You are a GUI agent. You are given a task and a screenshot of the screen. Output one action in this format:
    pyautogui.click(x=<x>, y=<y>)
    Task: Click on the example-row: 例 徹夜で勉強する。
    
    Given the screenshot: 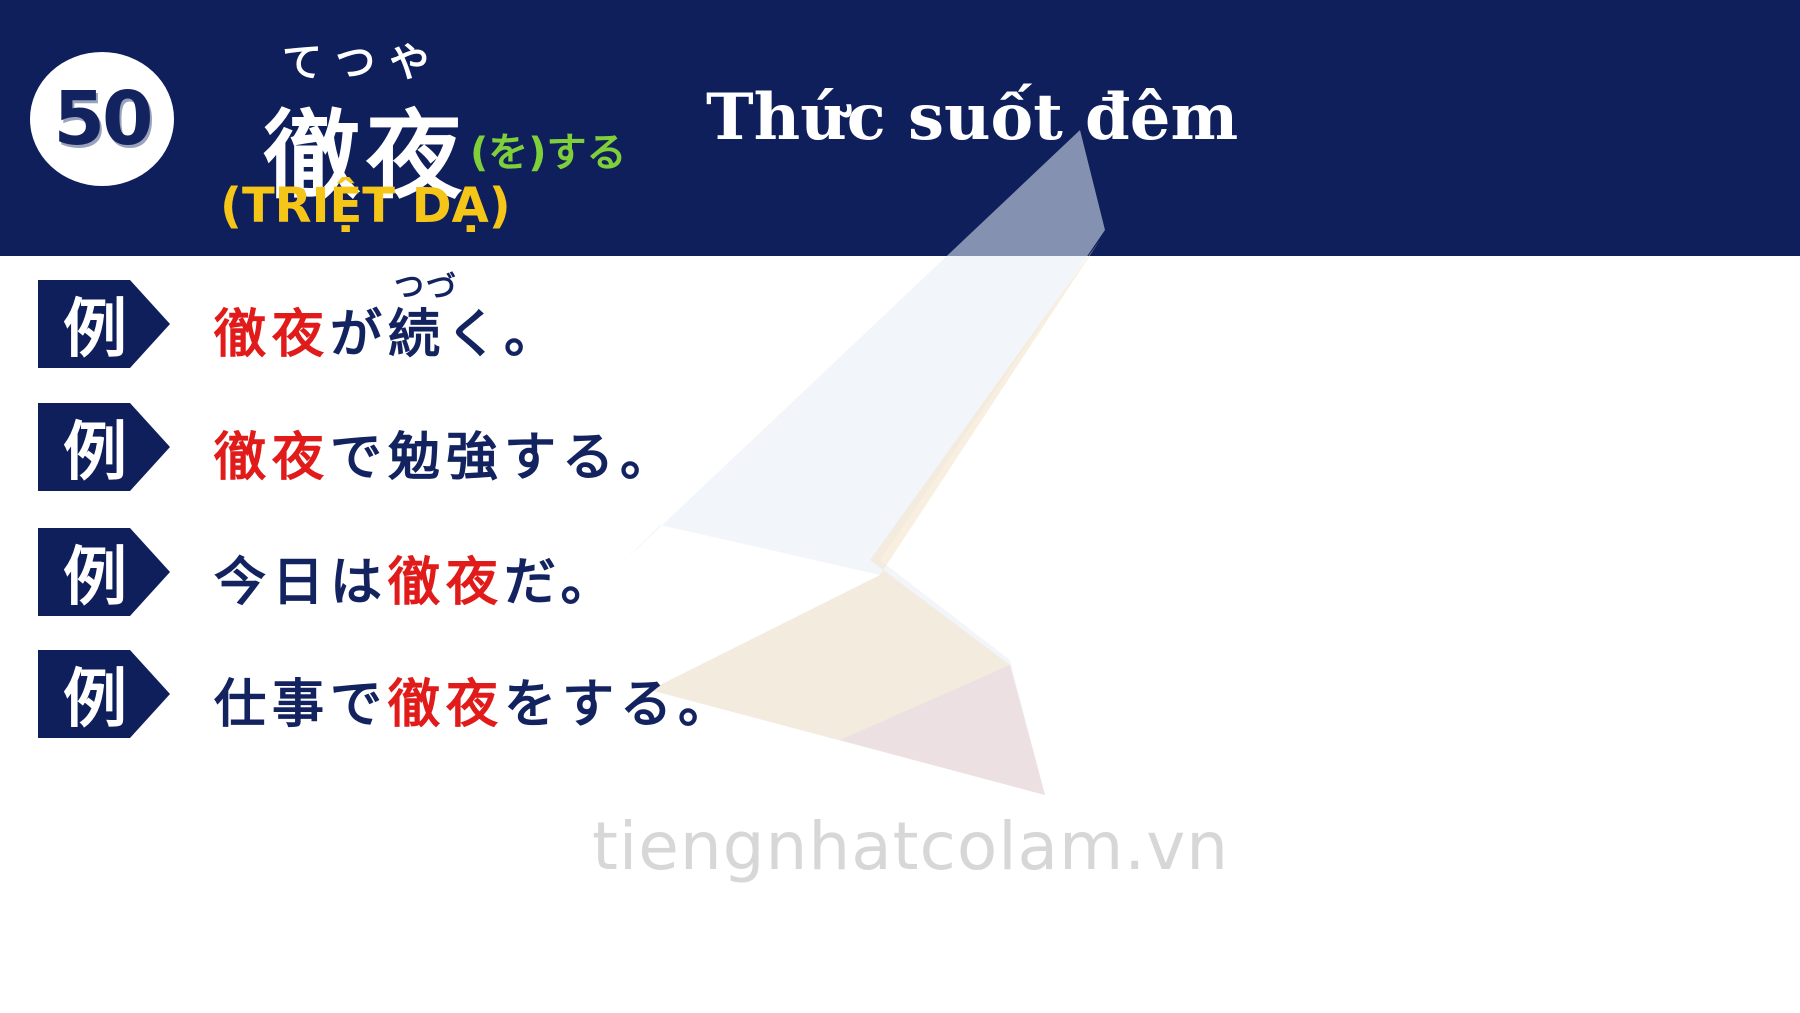 What is the action you would take?
    pyautogui.click(x=638, y=447)
    